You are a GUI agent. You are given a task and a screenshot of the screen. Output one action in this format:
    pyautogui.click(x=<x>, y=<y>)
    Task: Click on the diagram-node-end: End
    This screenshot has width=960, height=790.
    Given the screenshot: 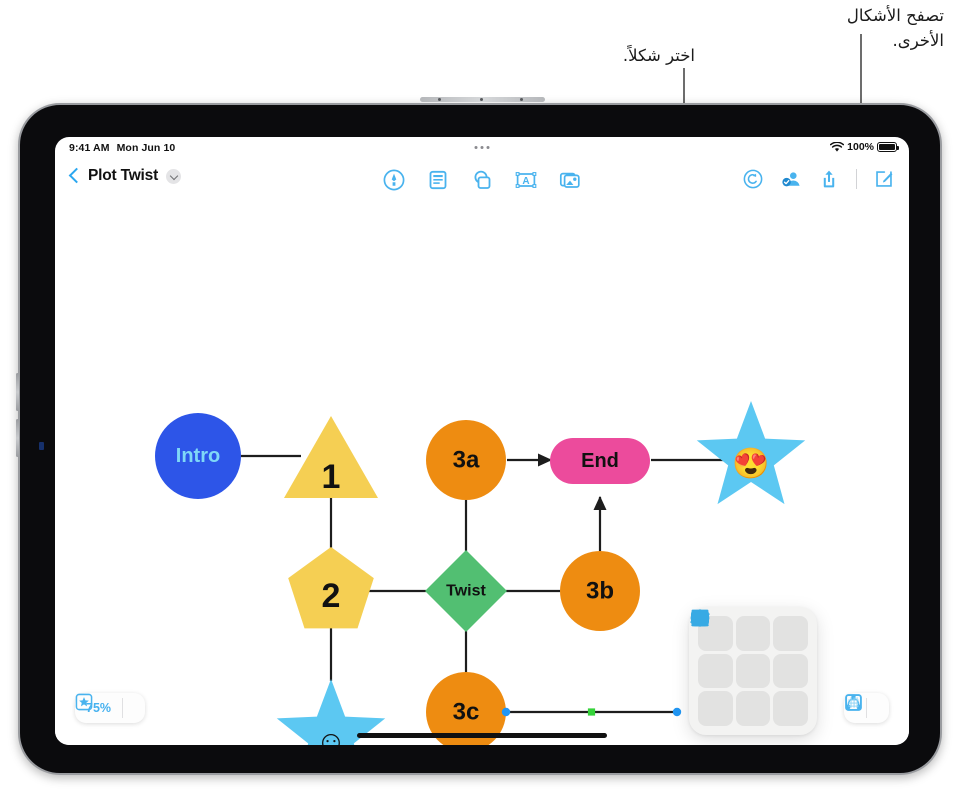 What is the action you would take?
    pyautogui.click(x=600, y=461)
    